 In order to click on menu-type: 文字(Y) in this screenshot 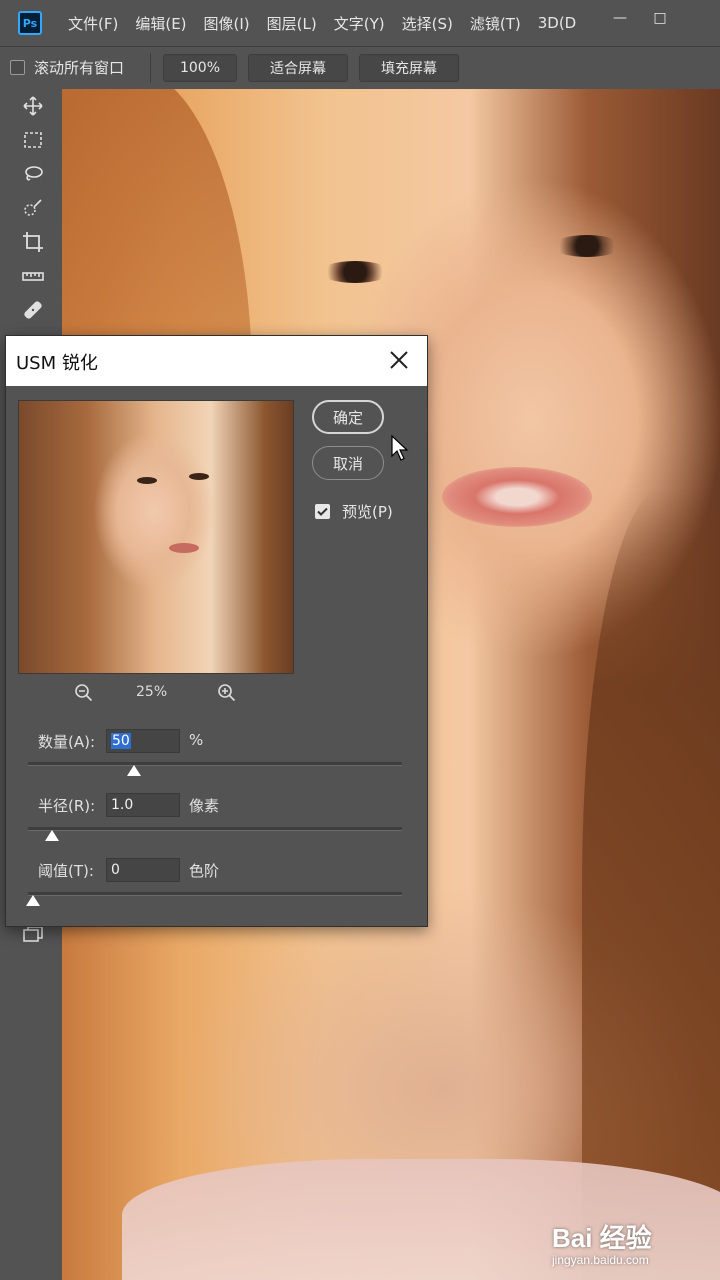, I will do `click(359, 23)`.